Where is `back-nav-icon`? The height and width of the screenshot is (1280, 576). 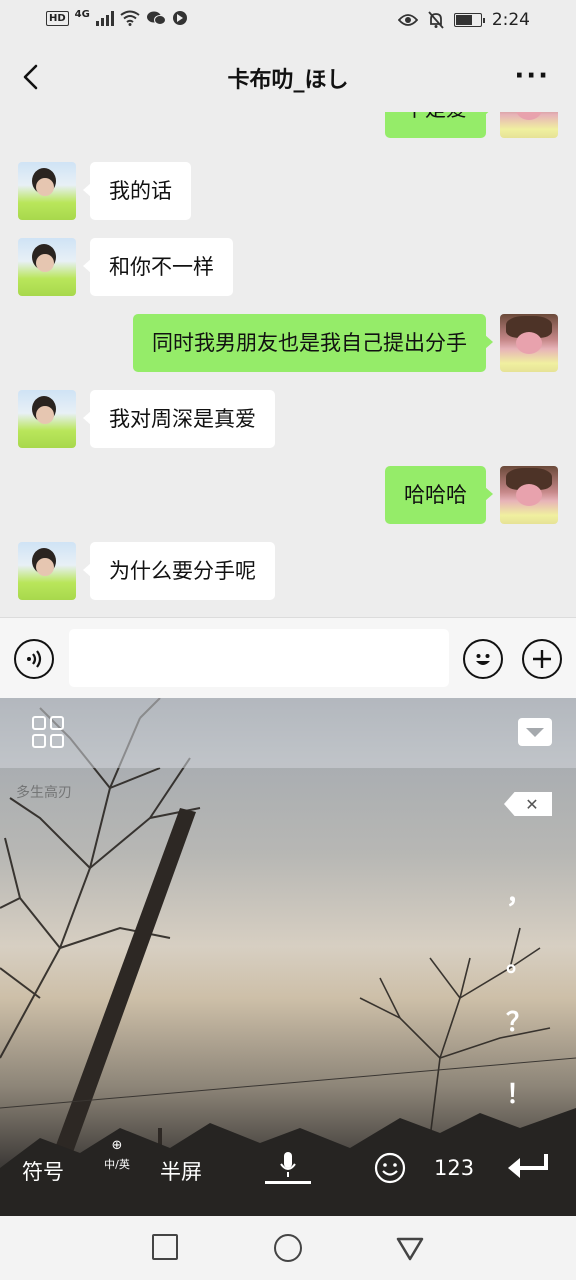
back-nav-icon is located at coordinates (410, 1248).